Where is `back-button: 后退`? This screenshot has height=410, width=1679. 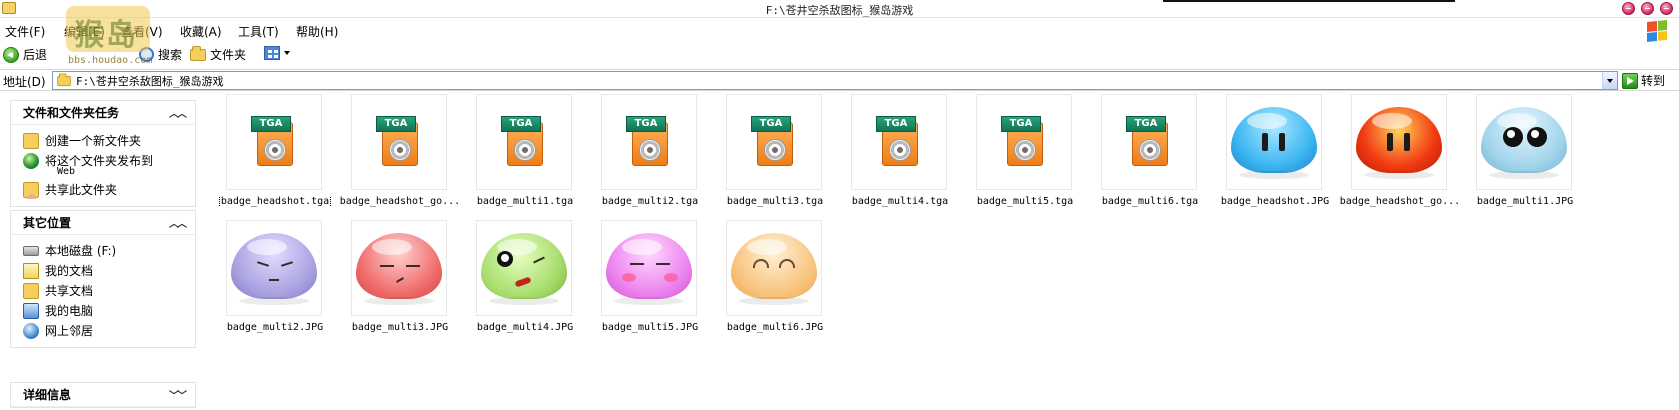
back-button: 后退 is located at coordinates (25, 54).